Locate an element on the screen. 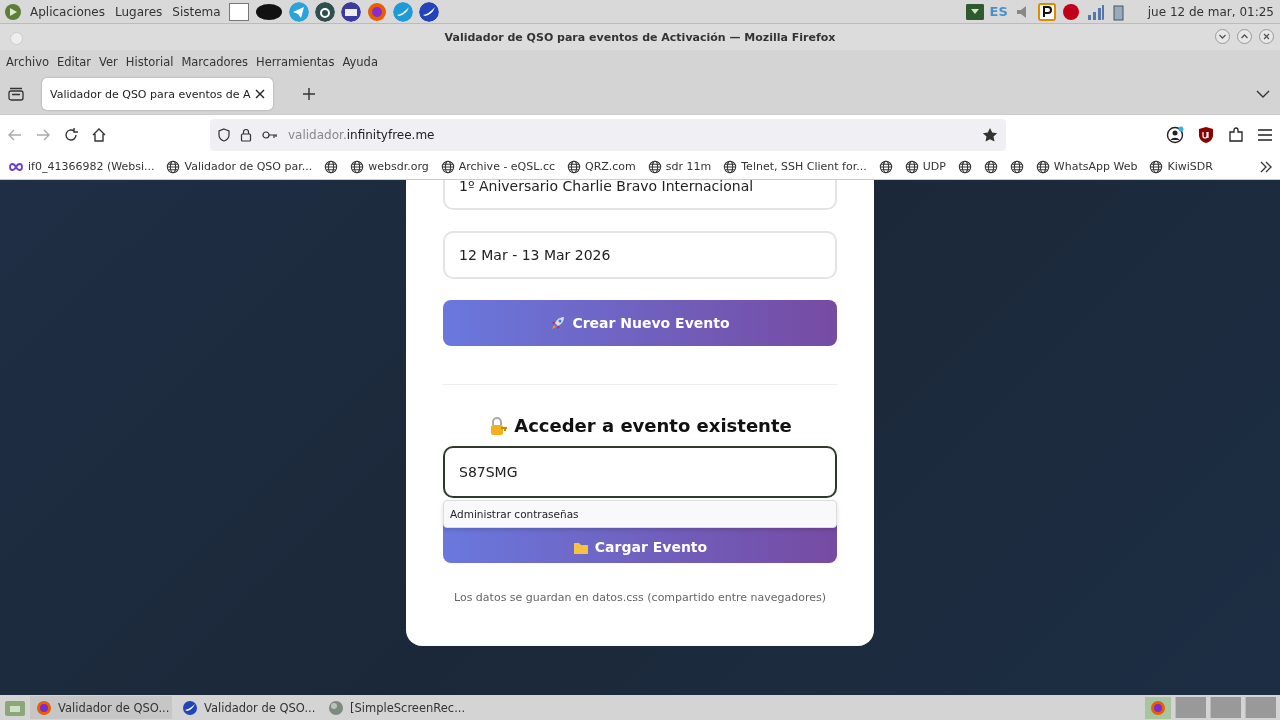  bookmark-item: QRZ.com is located at coordinates (601, 166).